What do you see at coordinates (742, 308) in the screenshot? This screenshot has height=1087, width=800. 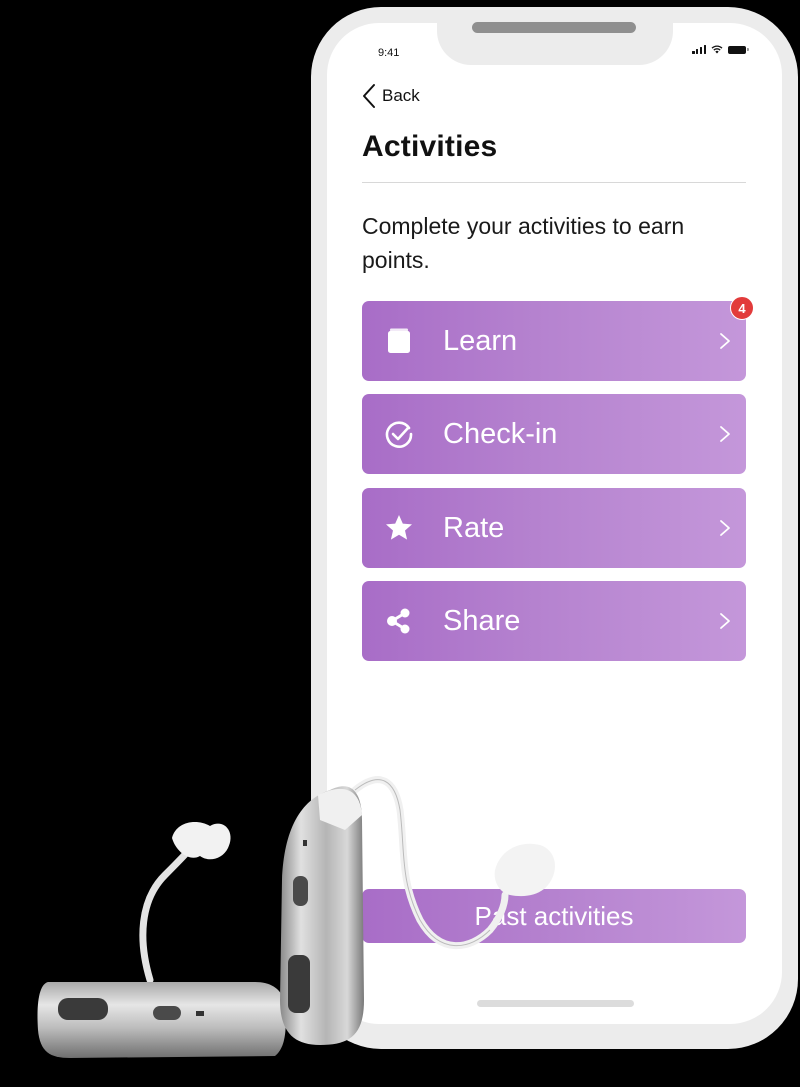 I see `notification-badge: 4` at bounding box center [742, 308].